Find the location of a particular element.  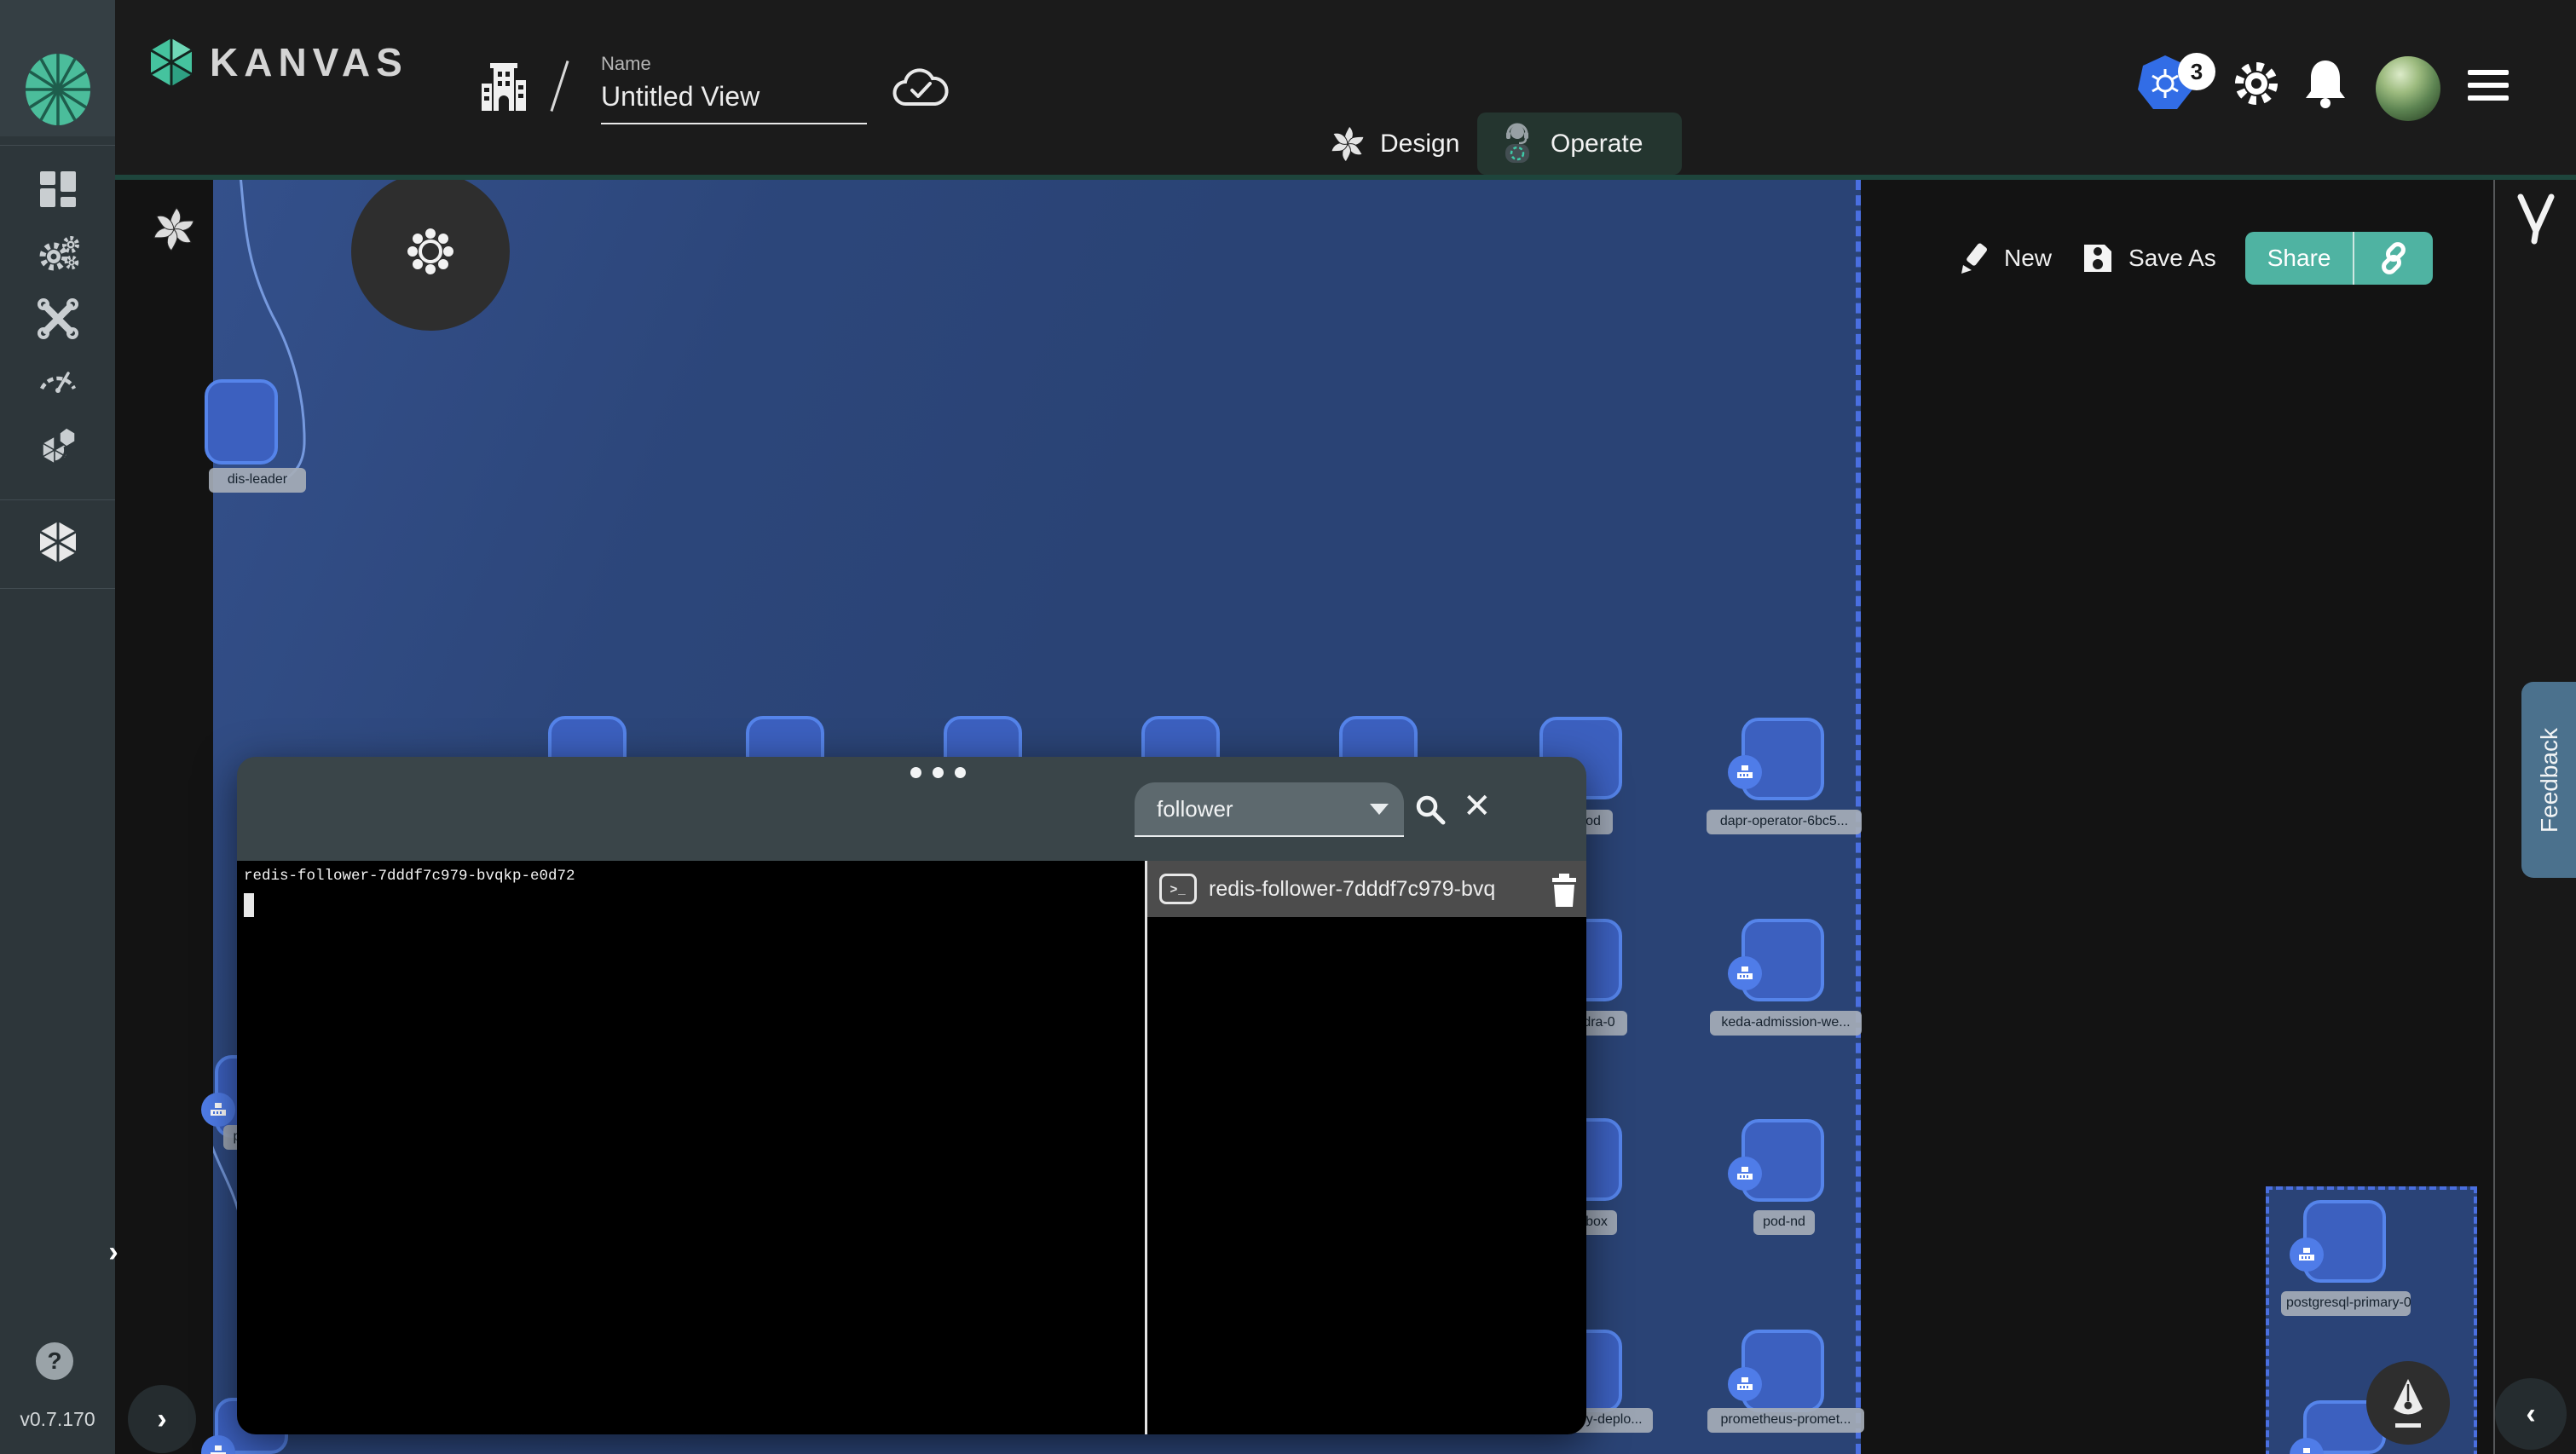

right-dock-panel: Feedback ‹ is located at coordinates (2534, 814).